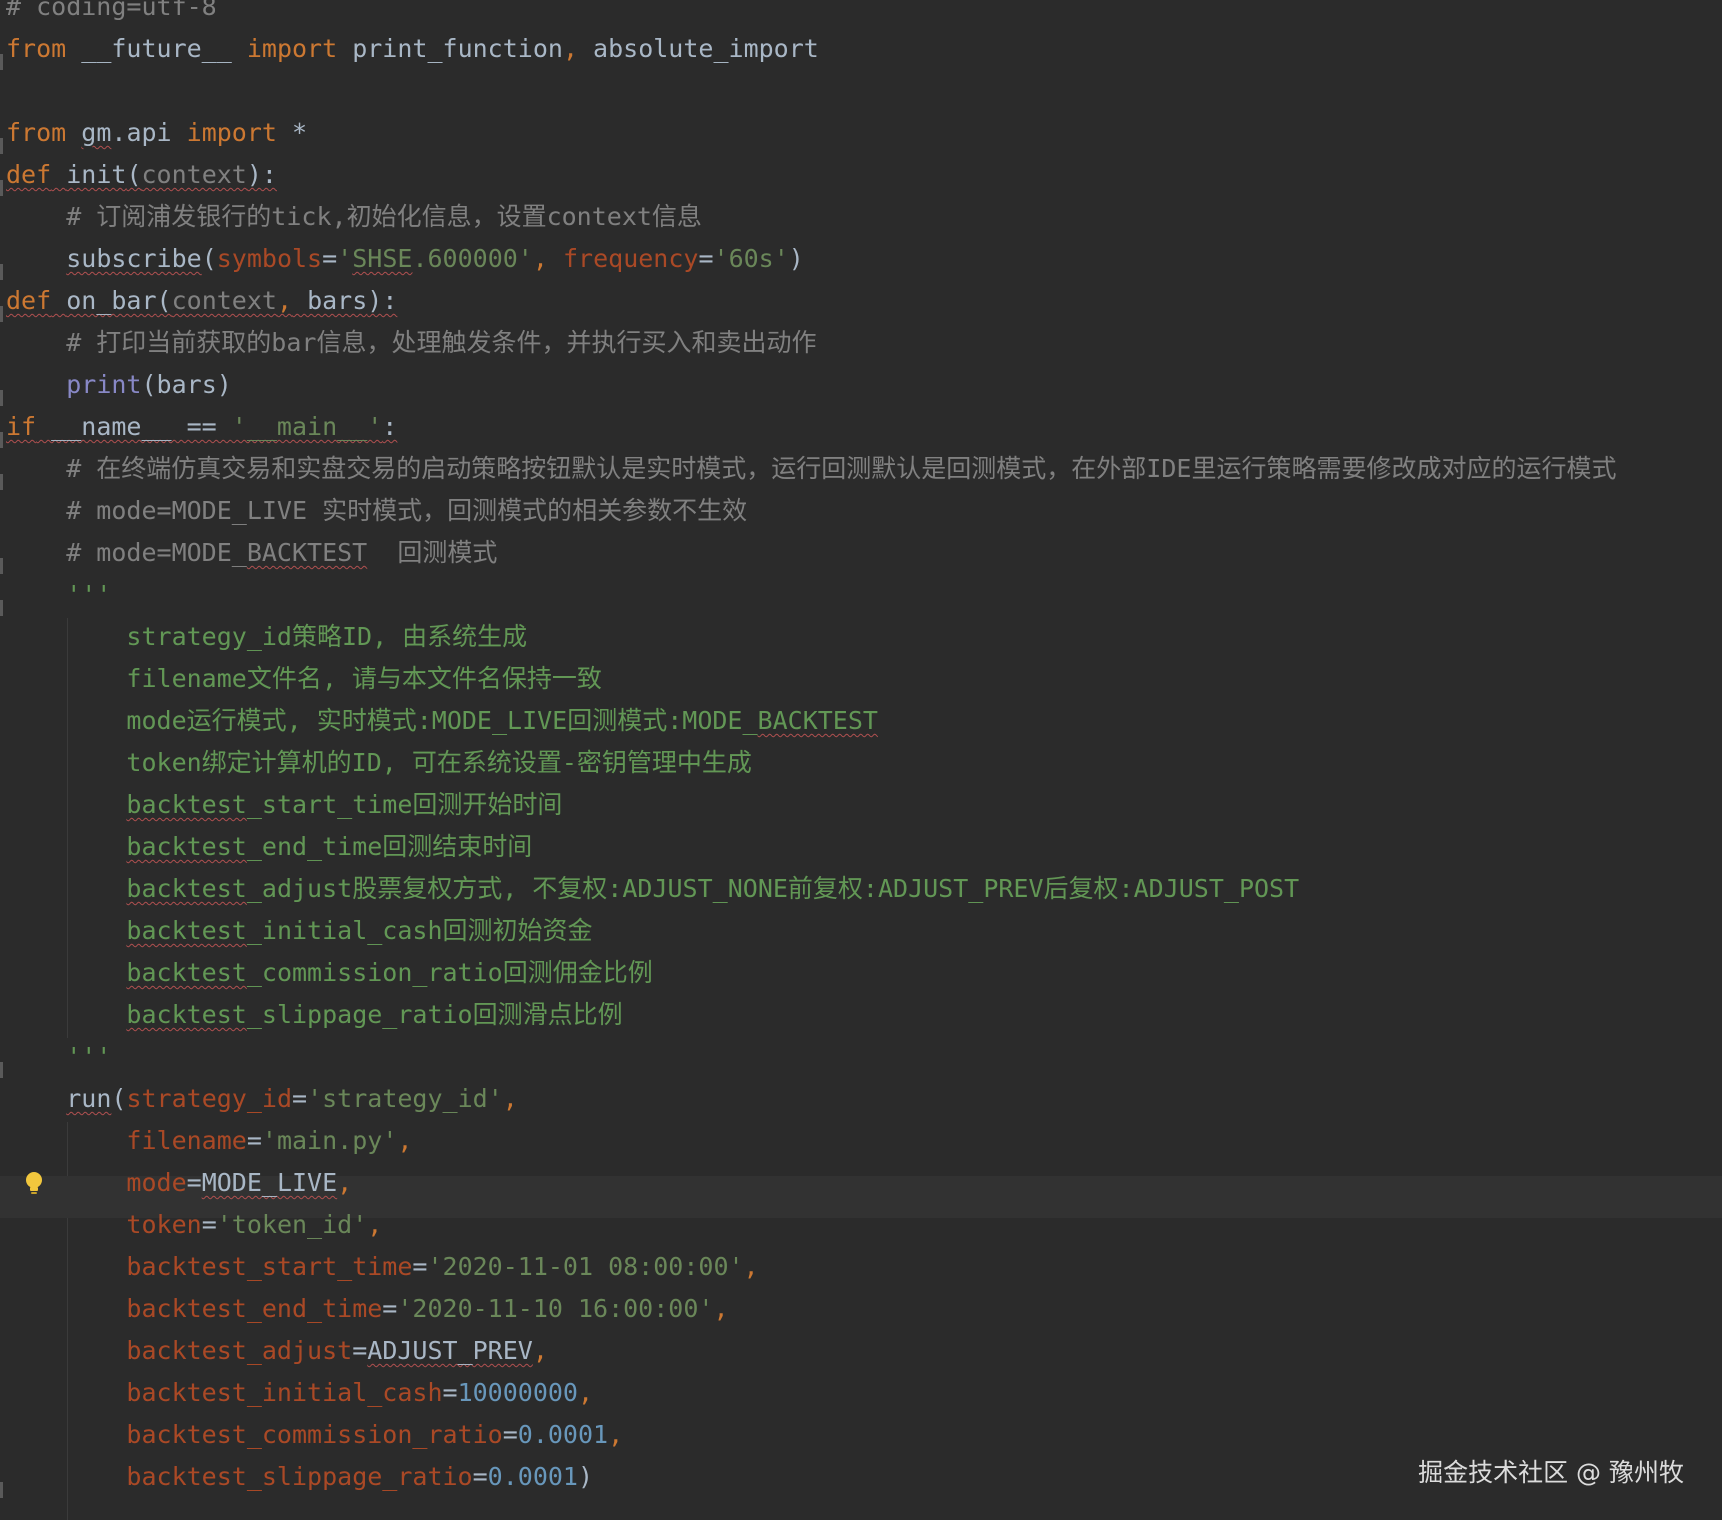 Image resolution: width=1722 pixels, height=1520 pixels. What do you see at coordinates (134, 258) in the screenshot?
I see `code-token: subscribe` at bounding box center [134, 258].